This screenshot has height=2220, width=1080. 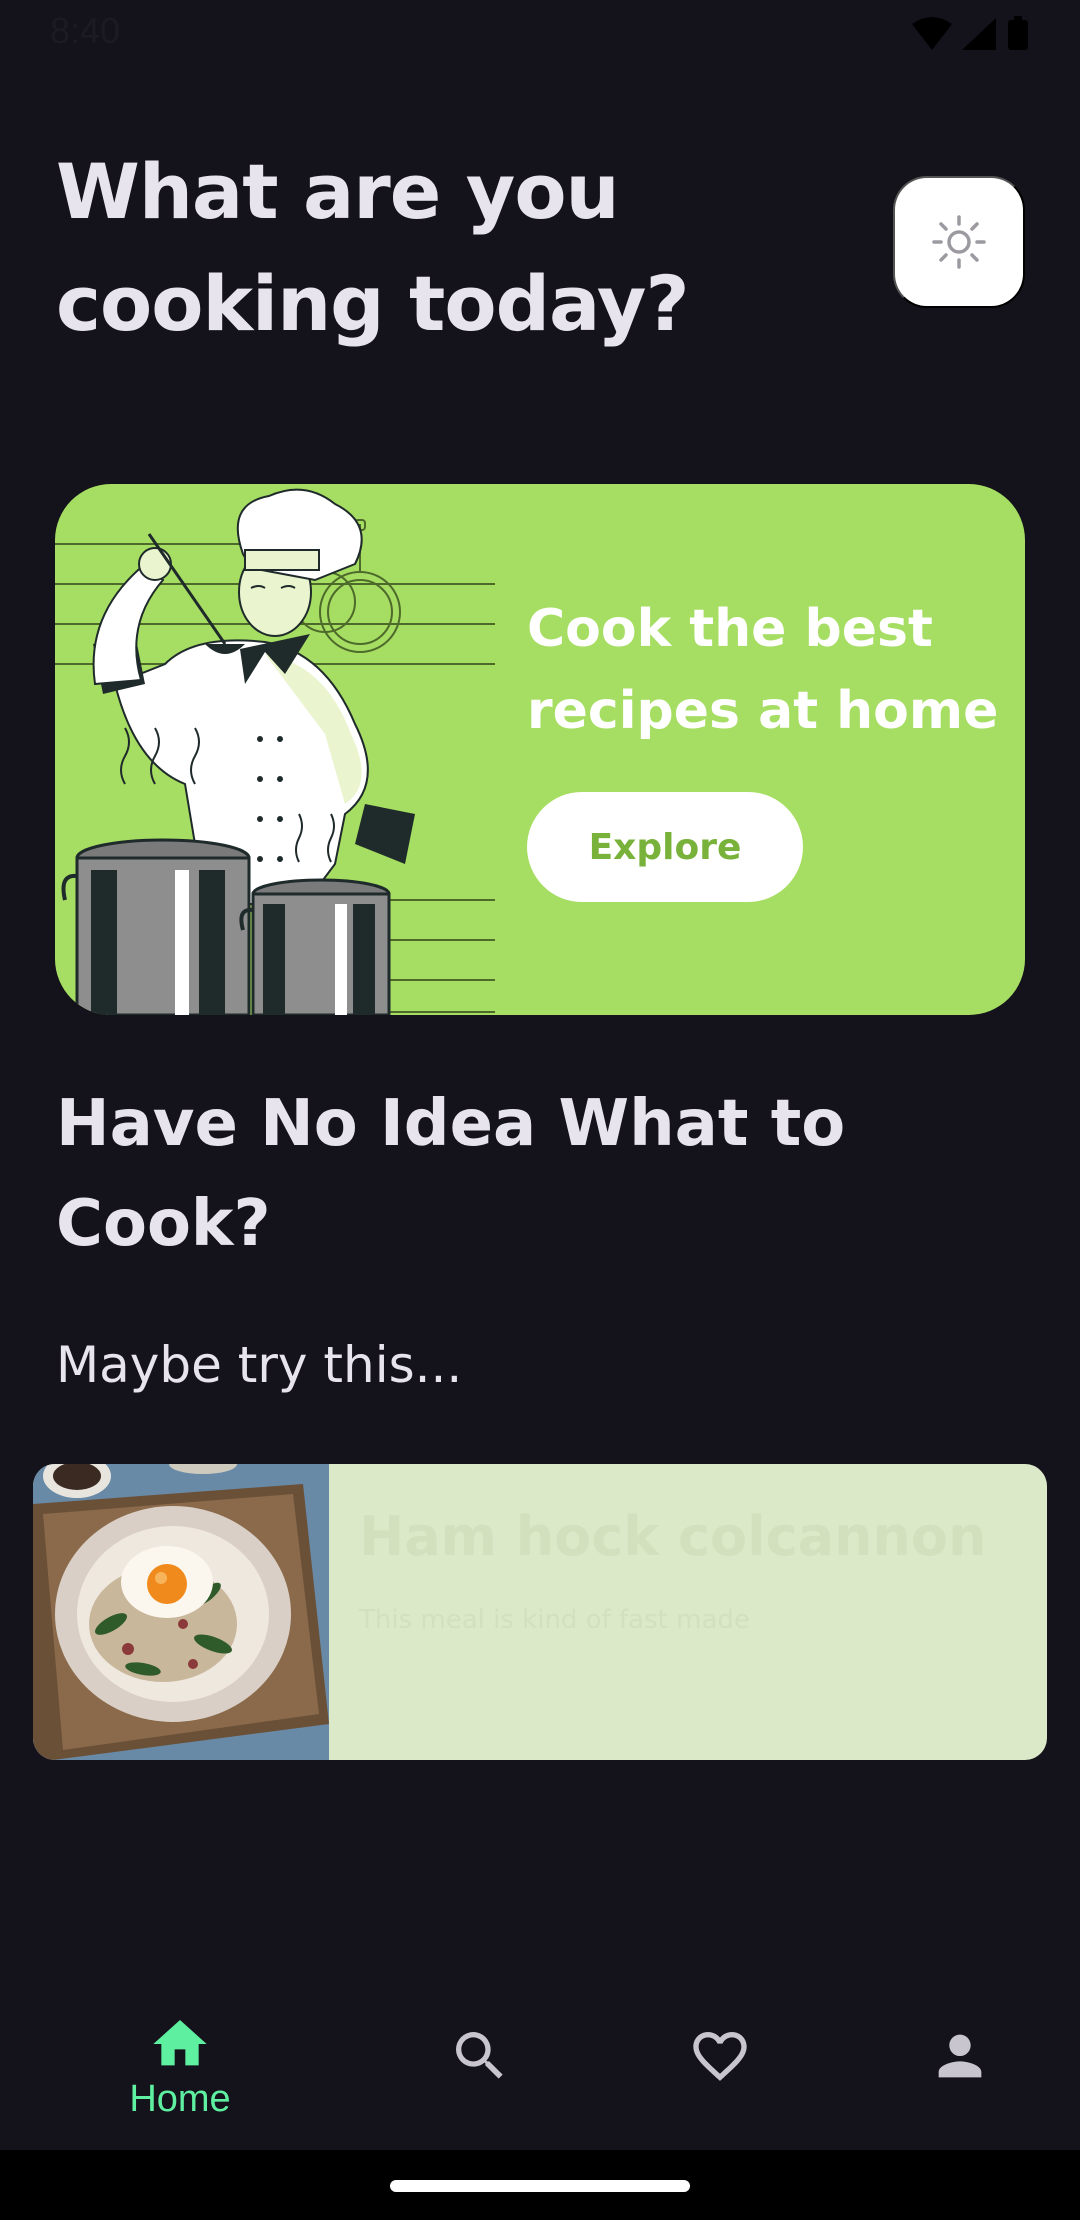 What do you see at coordinates (373, 247) in the screenshot?
I see `page-title: What are you cooking today?` at bounding box center [373, 247].